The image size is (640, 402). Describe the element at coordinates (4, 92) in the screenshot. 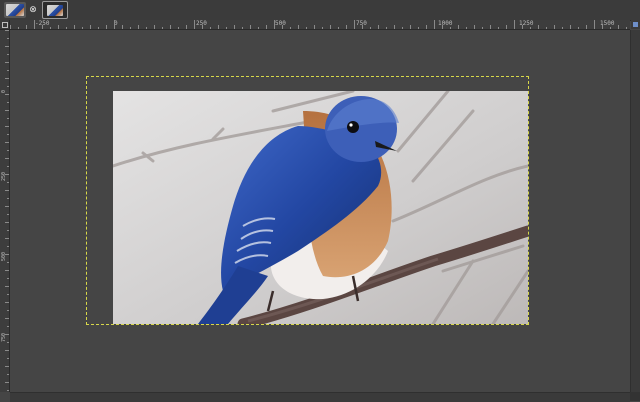

I see `ruler-label: 0` at that location.